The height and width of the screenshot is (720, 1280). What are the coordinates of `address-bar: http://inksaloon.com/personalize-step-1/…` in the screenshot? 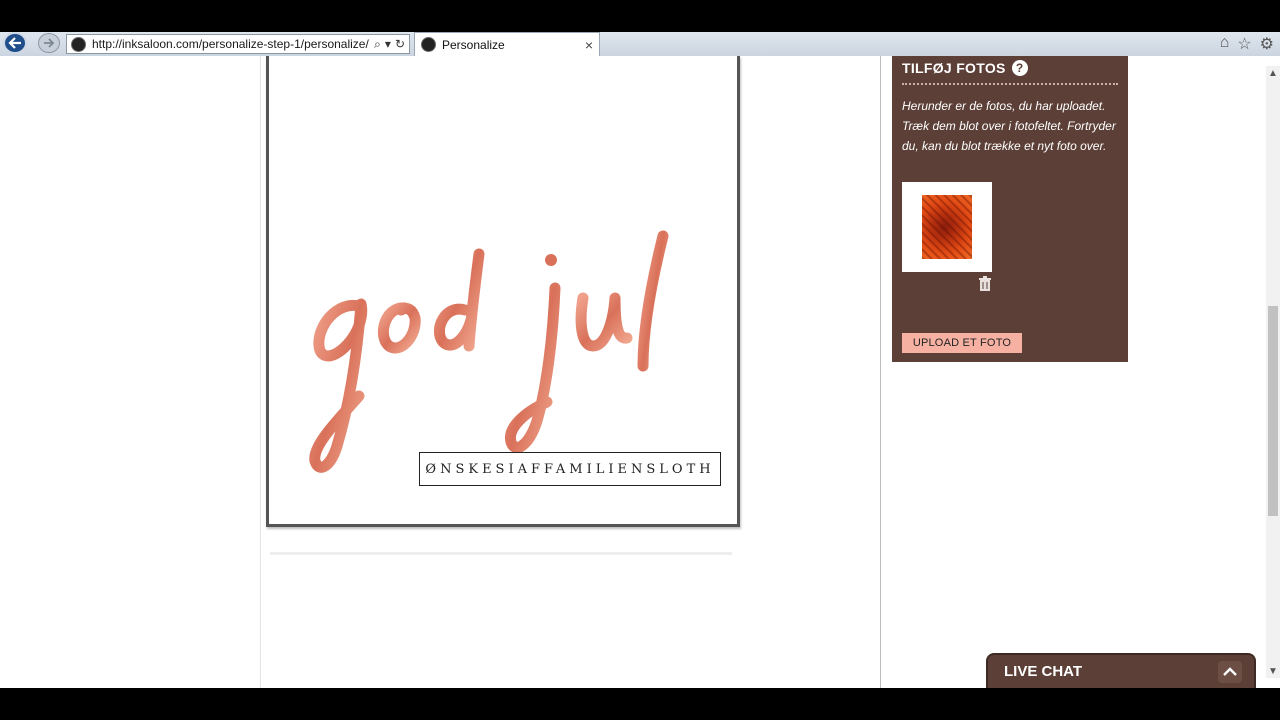 It's located at (238, 44).